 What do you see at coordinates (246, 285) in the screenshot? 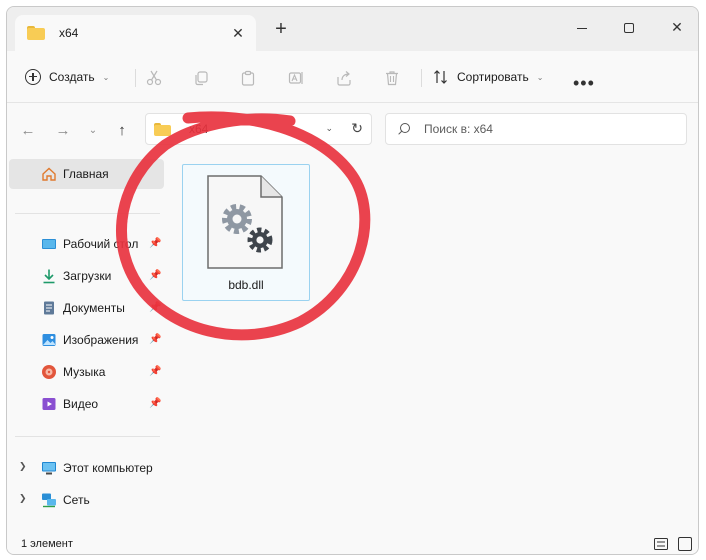
I see `file-name: bdb.dll` at bounding box center [246, 285].